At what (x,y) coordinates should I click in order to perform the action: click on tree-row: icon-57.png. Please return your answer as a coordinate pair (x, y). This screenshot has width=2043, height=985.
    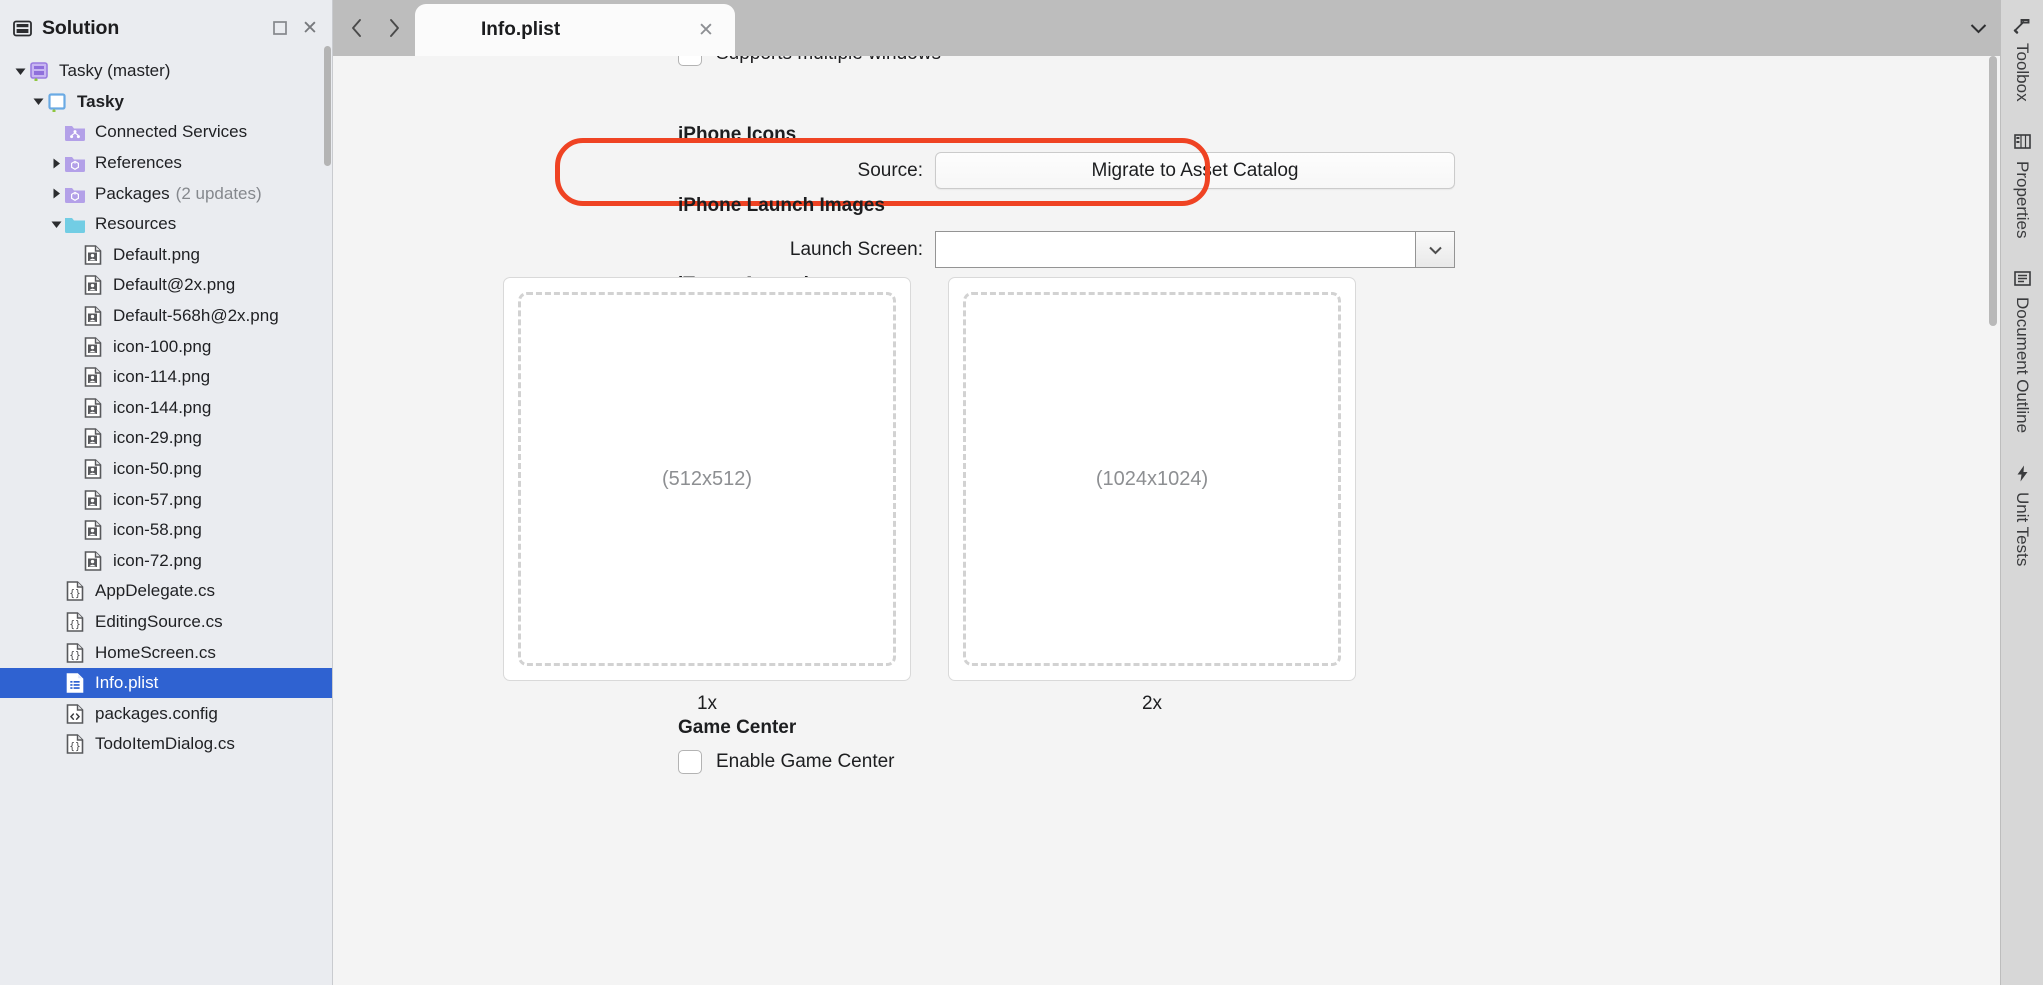
    Looking at the image, I should click on (166, 499).